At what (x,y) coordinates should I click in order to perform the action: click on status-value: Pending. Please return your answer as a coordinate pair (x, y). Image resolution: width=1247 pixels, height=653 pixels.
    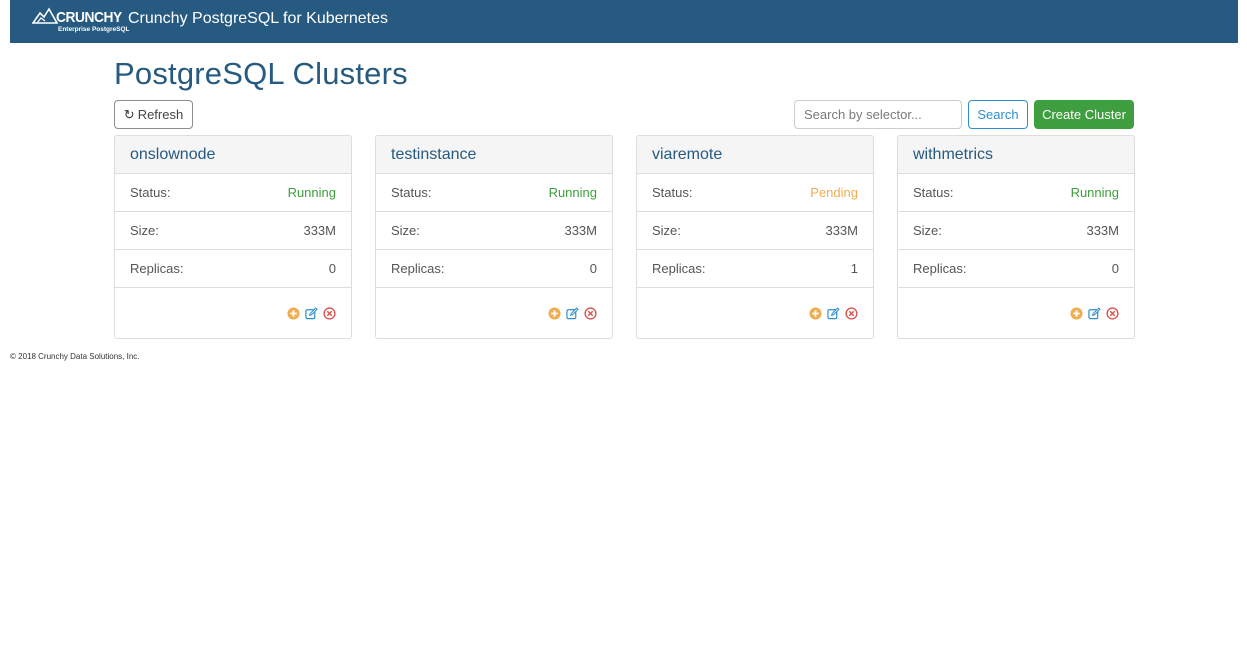
    Looking at the image, I should click on (834, 192).